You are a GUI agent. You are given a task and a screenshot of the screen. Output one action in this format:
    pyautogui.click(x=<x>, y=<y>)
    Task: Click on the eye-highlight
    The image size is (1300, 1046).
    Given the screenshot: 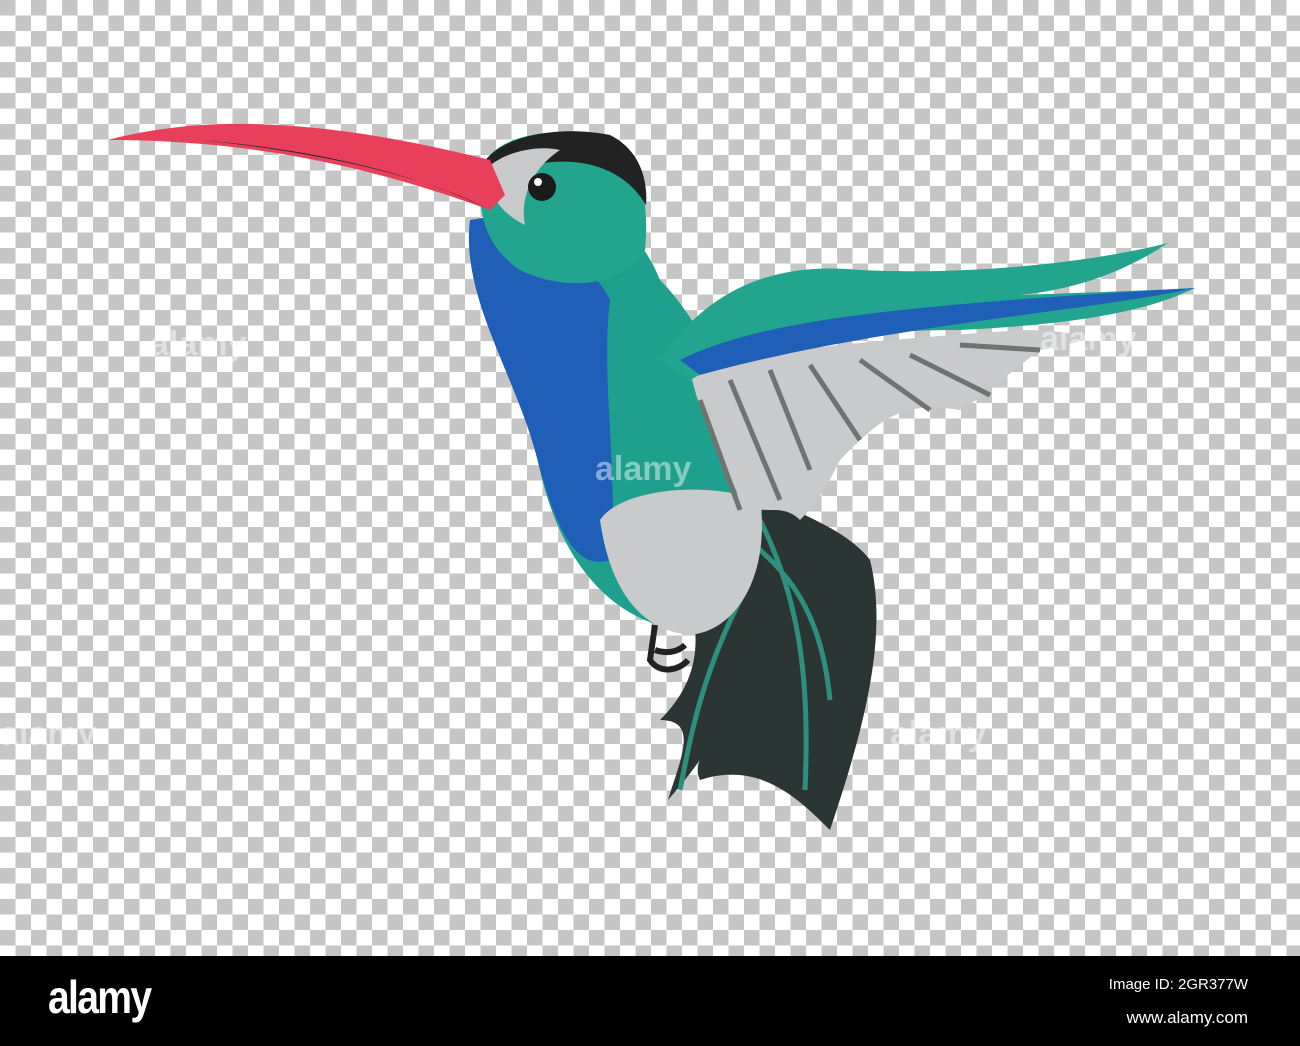 What is the action you would take?
    pyautogui.click(x=538, y=182)
    